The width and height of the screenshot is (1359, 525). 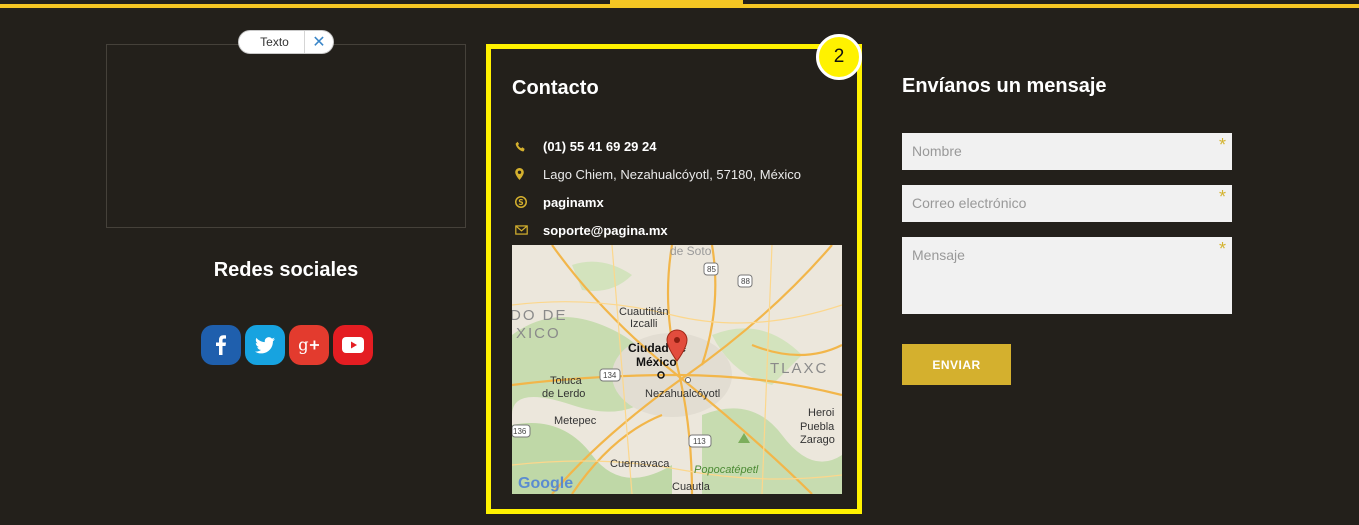 What do you see at coordinates (286, 270) in the screenshot?
I see `social-title: Redes sociales` at bounding box center [286, 270].